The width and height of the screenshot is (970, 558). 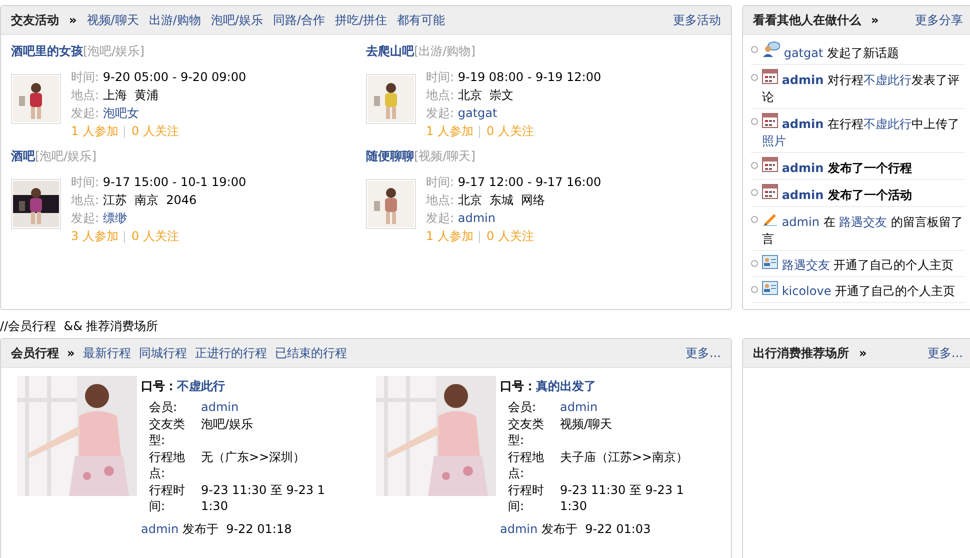 I want to click on activity-entry: admin 发布了一个活动, so click(x=863, y=193).